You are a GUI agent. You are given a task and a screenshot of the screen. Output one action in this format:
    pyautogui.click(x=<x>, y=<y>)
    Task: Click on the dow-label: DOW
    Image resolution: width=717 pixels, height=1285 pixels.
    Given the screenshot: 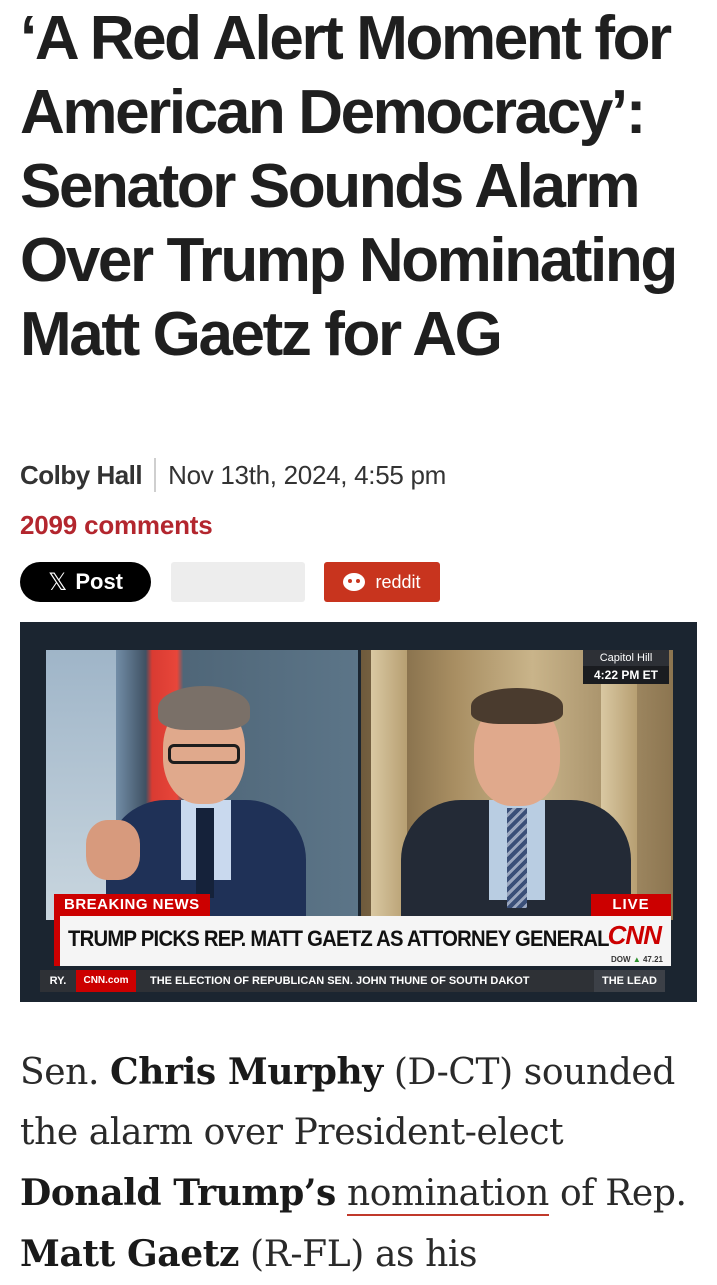 What is the action you would take?
    pyautogui.click(x=621, y=959)
    